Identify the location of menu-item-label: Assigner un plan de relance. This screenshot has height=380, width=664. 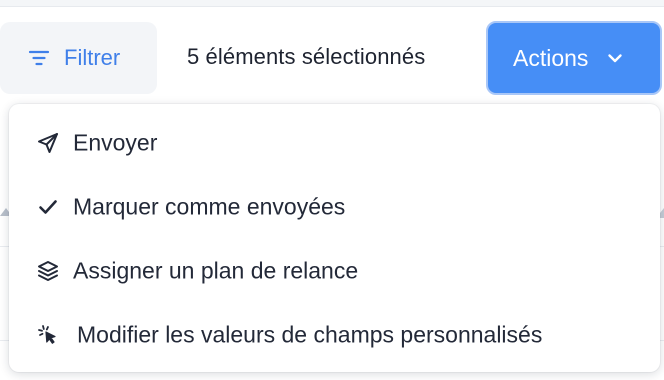
(216, 270).